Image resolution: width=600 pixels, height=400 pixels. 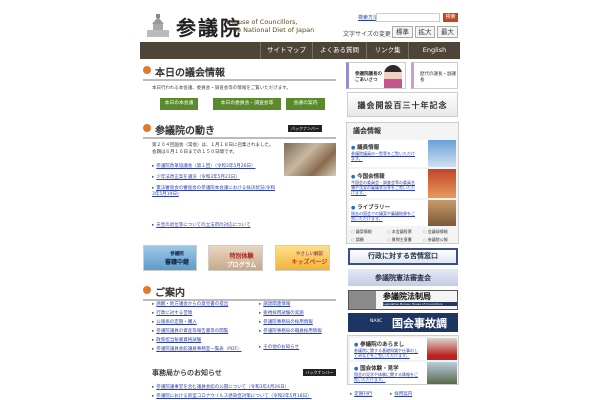 I want to click on guide-link: 行政に対する苦情, so click(x=172, y=313).